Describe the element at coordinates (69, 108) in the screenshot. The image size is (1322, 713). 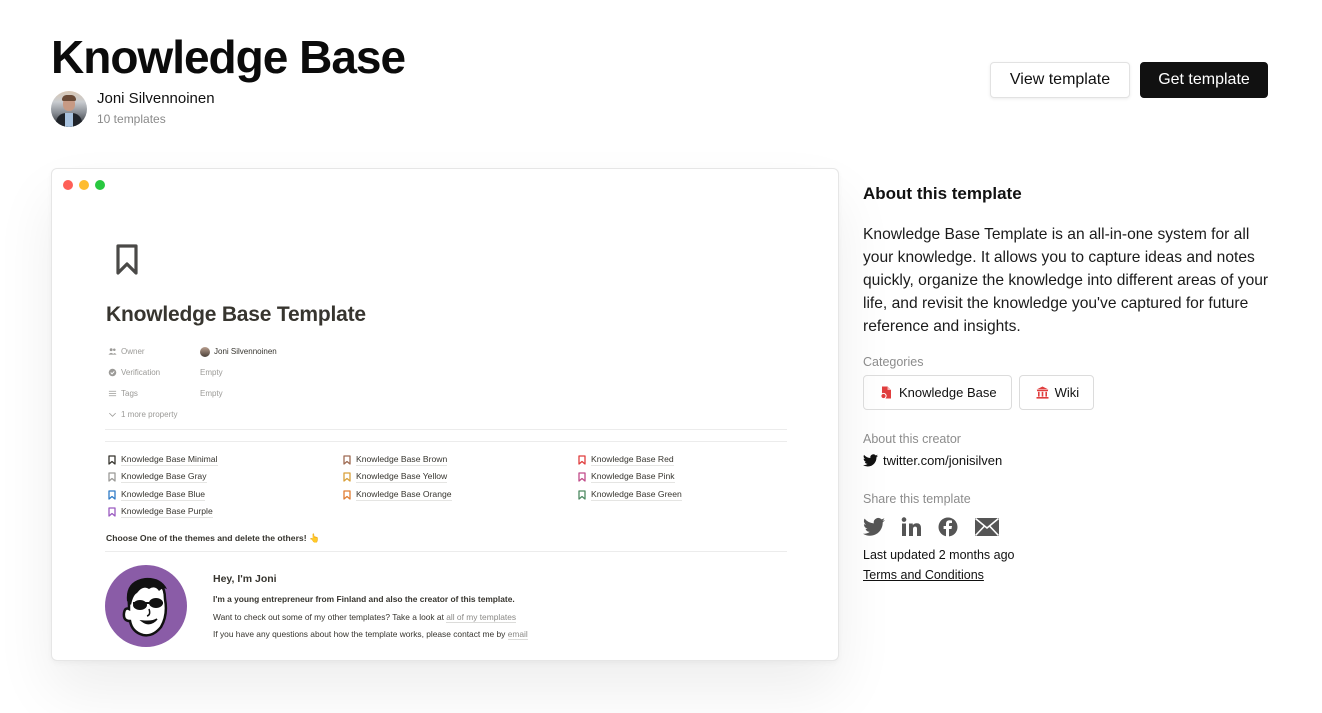
I see `creator-avatar` at that location.